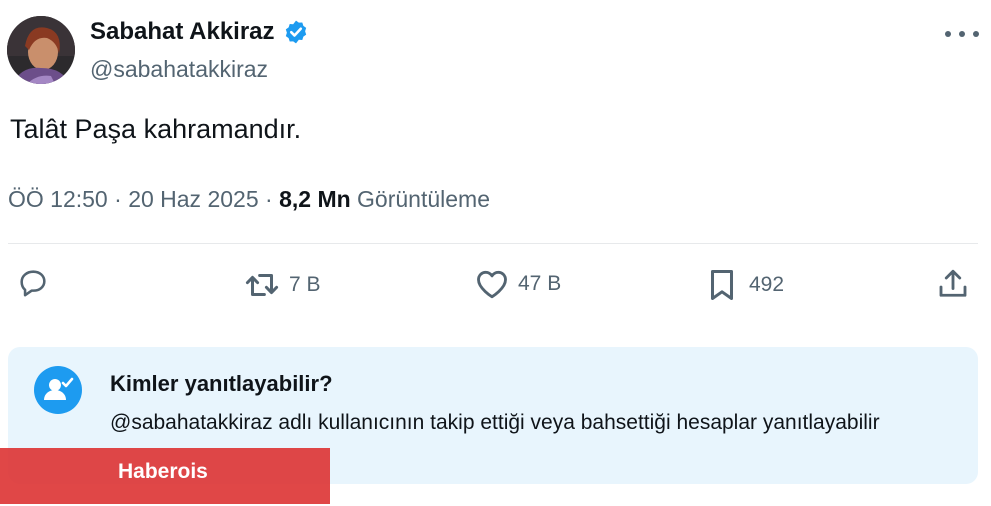 The image size is (991, 506). Describe the element at coordinates (156, 129) in the screenshot. I see `tweet-text: Talât Paşa kahramandır.` at that location.